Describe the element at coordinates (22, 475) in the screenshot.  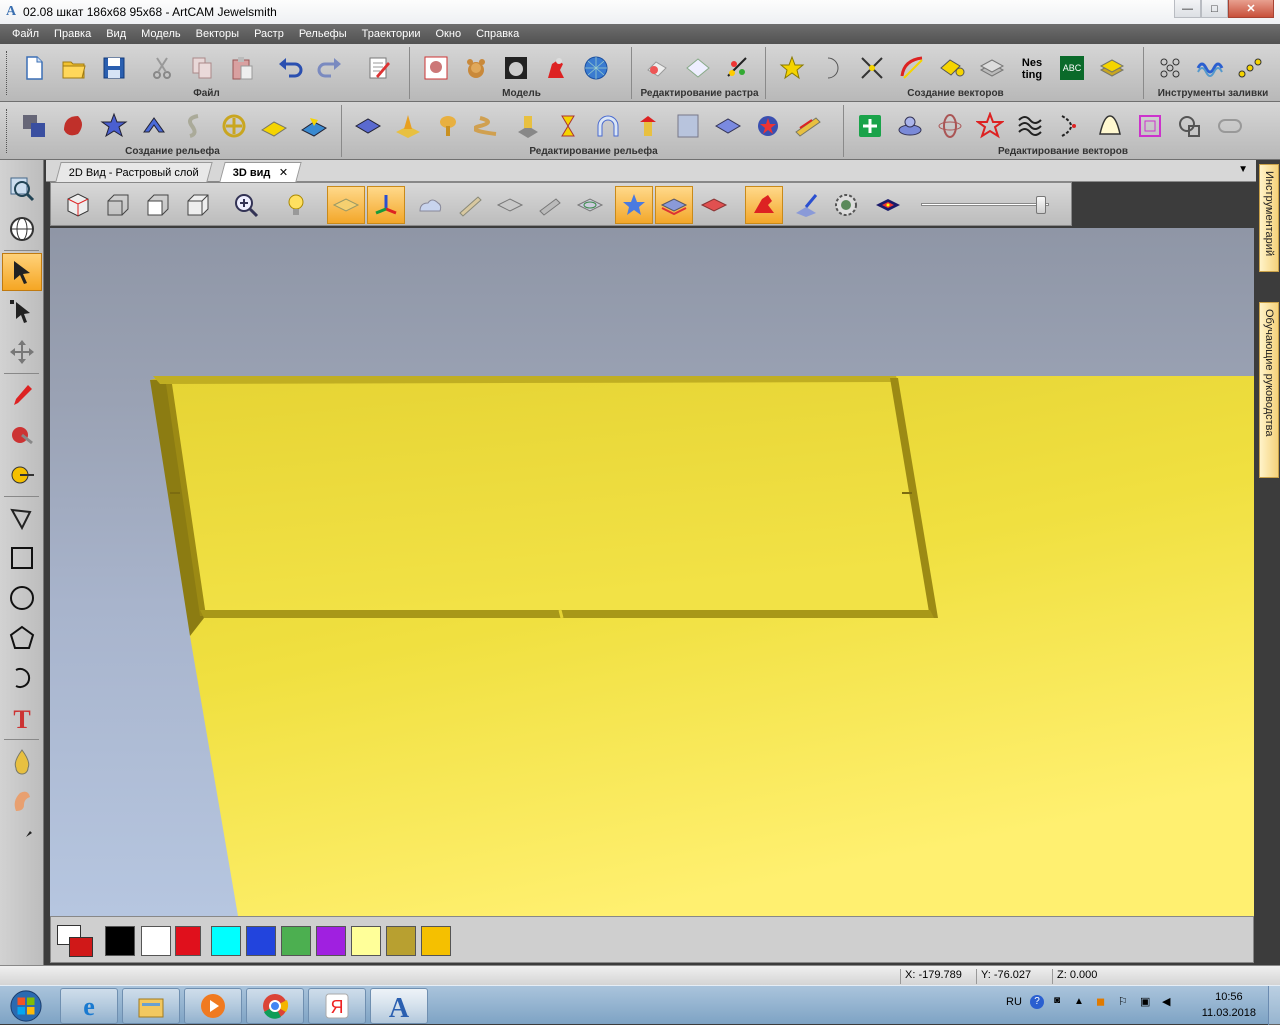
I see `measure-tape-icon` at that location.